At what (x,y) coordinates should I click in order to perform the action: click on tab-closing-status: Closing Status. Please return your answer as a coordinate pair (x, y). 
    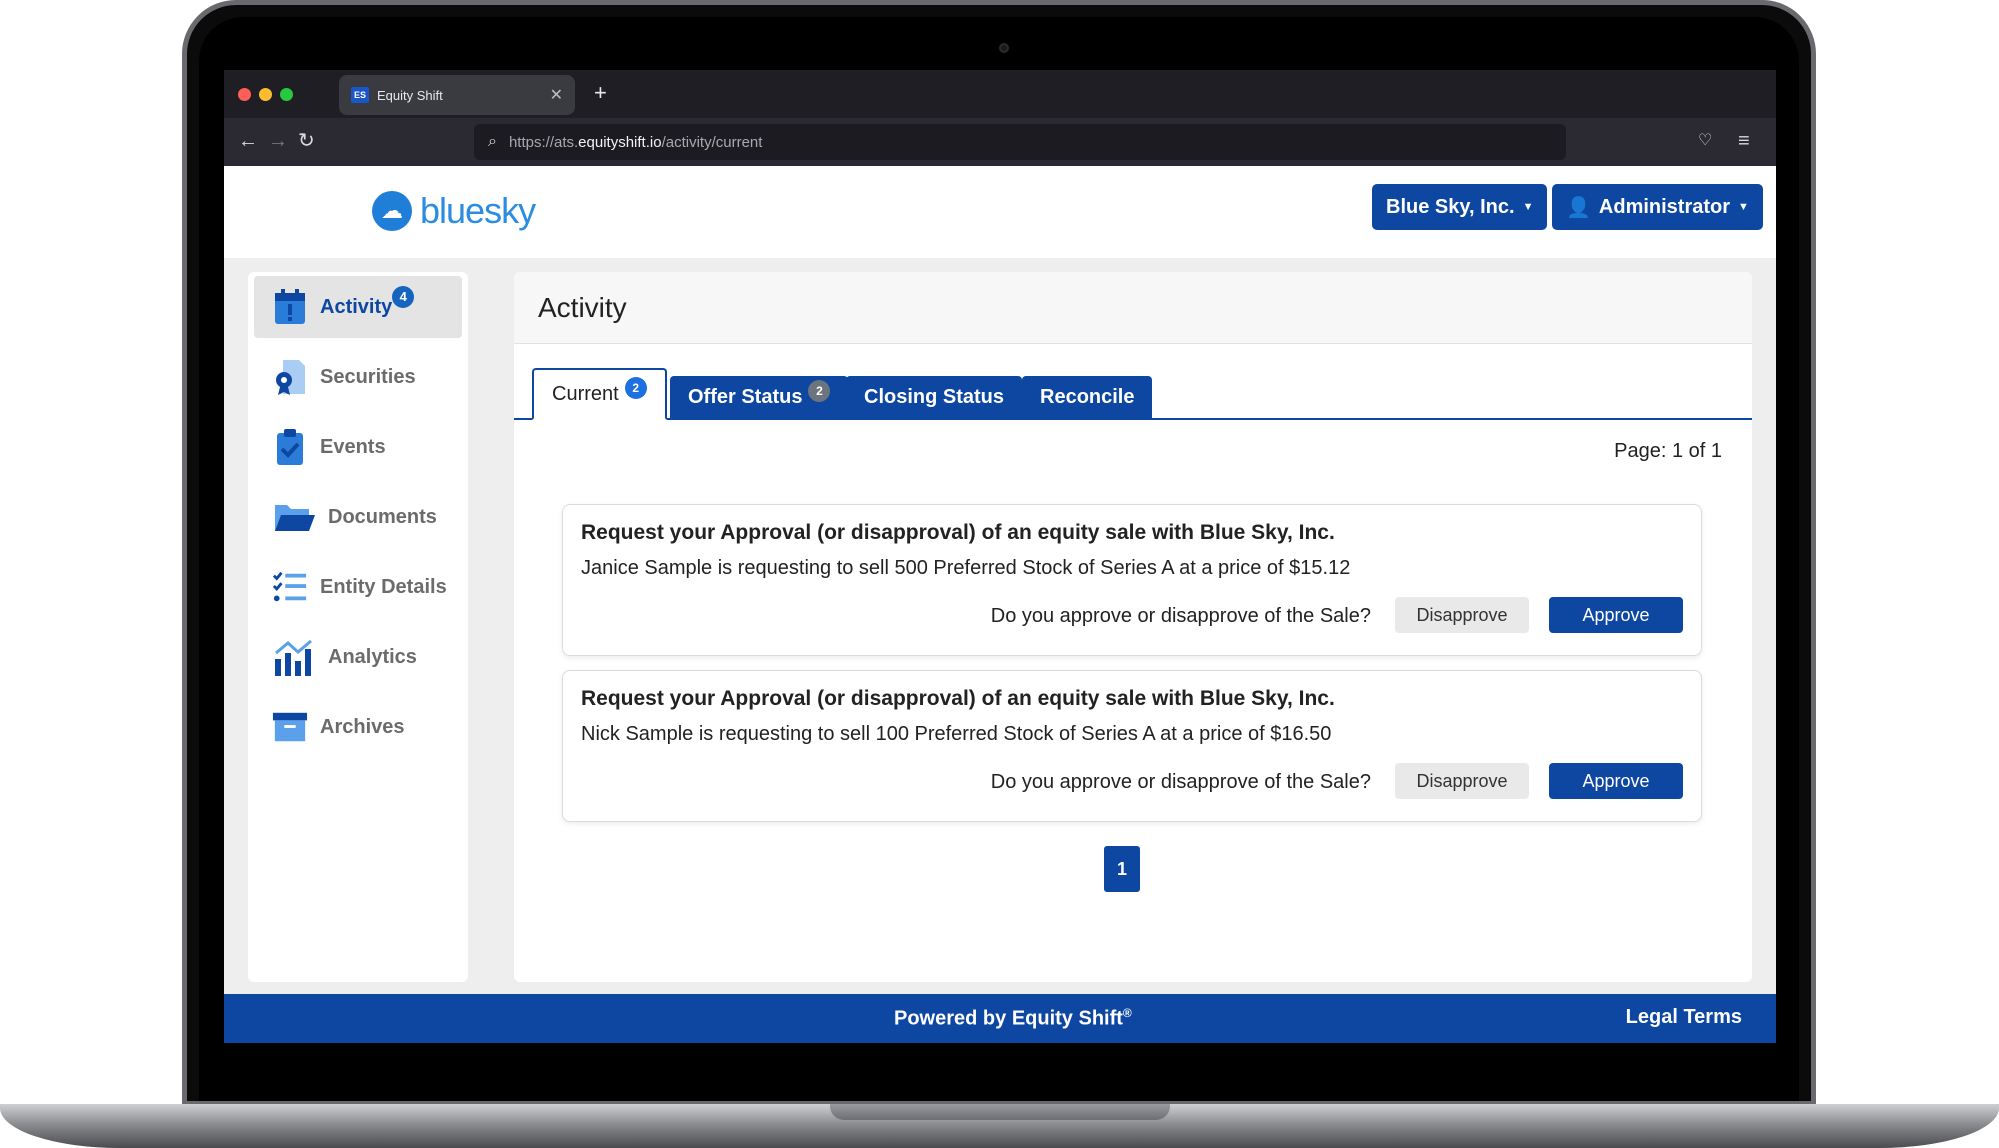
    Looking at the image, I should click on (934, 397).